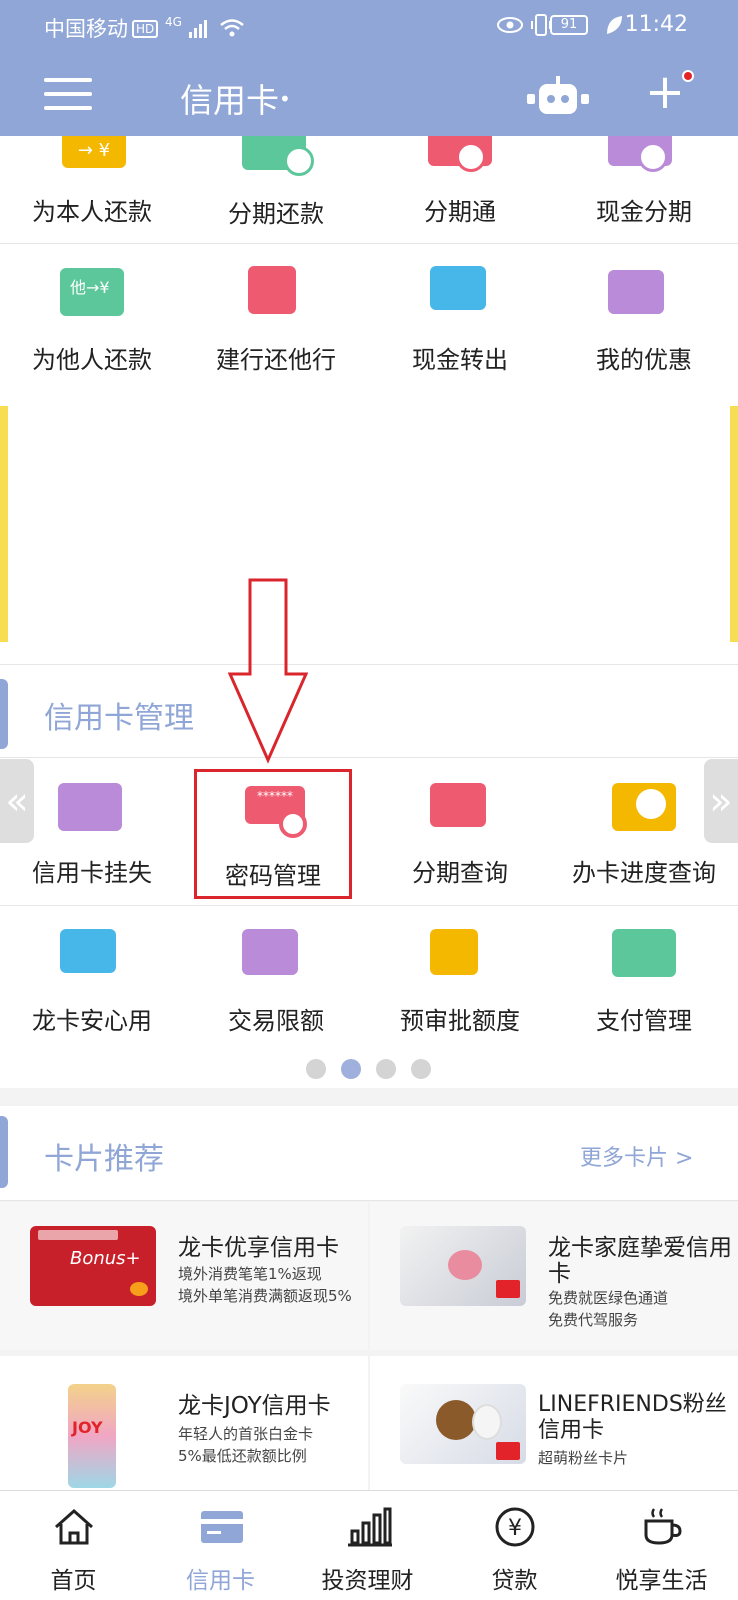 This screenshot has width=738, height=1600. What do you see at coordinates (508, 1289) in the screenshot?
I see `unionpay-logo-icon` at bounding box center [508, 1289].